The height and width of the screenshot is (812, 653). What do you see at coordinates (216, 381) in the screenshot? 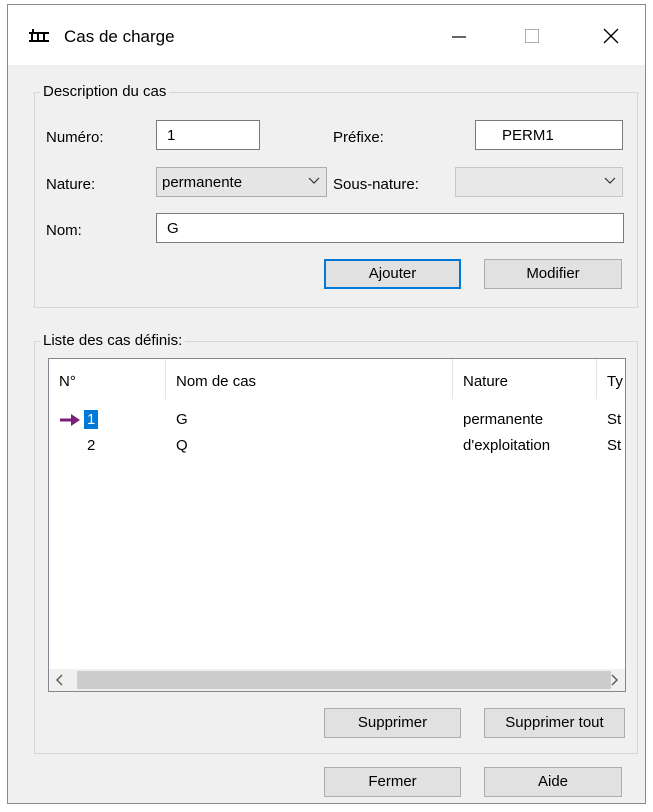
I see `column-header-nom: Nom de cas` at bounding box center [216, 381].